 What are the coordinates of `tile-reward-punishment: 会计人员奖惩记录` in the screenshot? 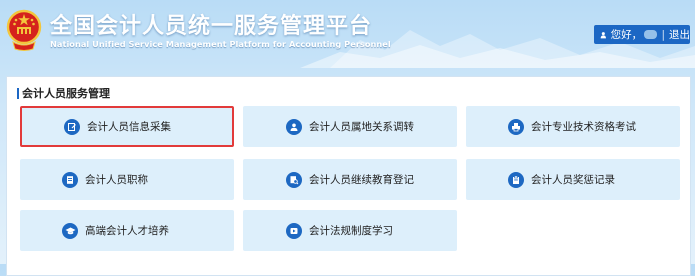 It's located at (573, 179).